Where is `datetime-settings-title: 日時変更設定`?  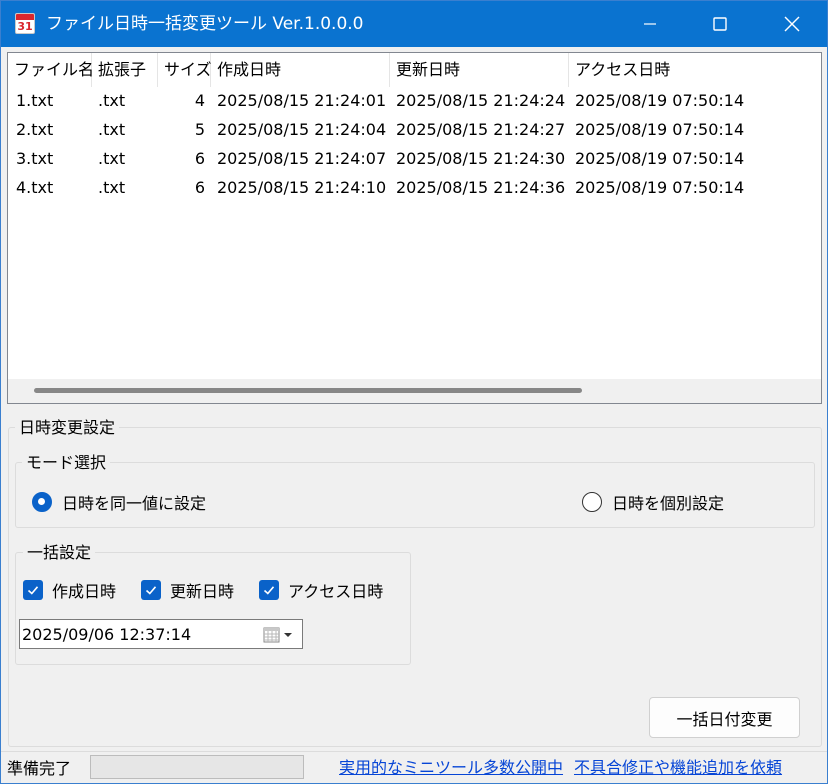
datetime-settings-title: 日時変更設定 is located at coordinates (67, 428).